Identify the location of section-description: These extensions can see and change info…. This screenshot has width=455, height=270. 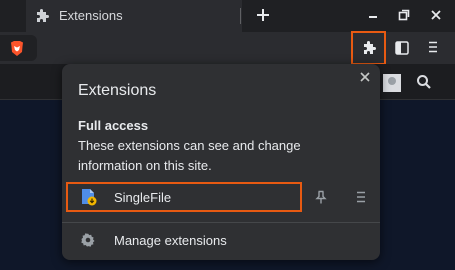
(189, 155).